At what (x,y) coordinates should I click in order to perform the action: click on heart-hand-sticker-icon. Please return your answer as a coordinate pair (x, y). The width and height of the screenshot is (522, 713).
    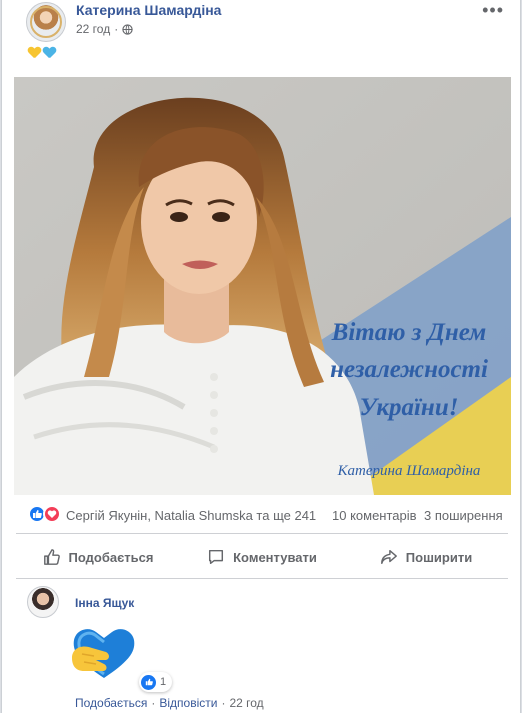
    Looking at the image, I should click on (104, 653).